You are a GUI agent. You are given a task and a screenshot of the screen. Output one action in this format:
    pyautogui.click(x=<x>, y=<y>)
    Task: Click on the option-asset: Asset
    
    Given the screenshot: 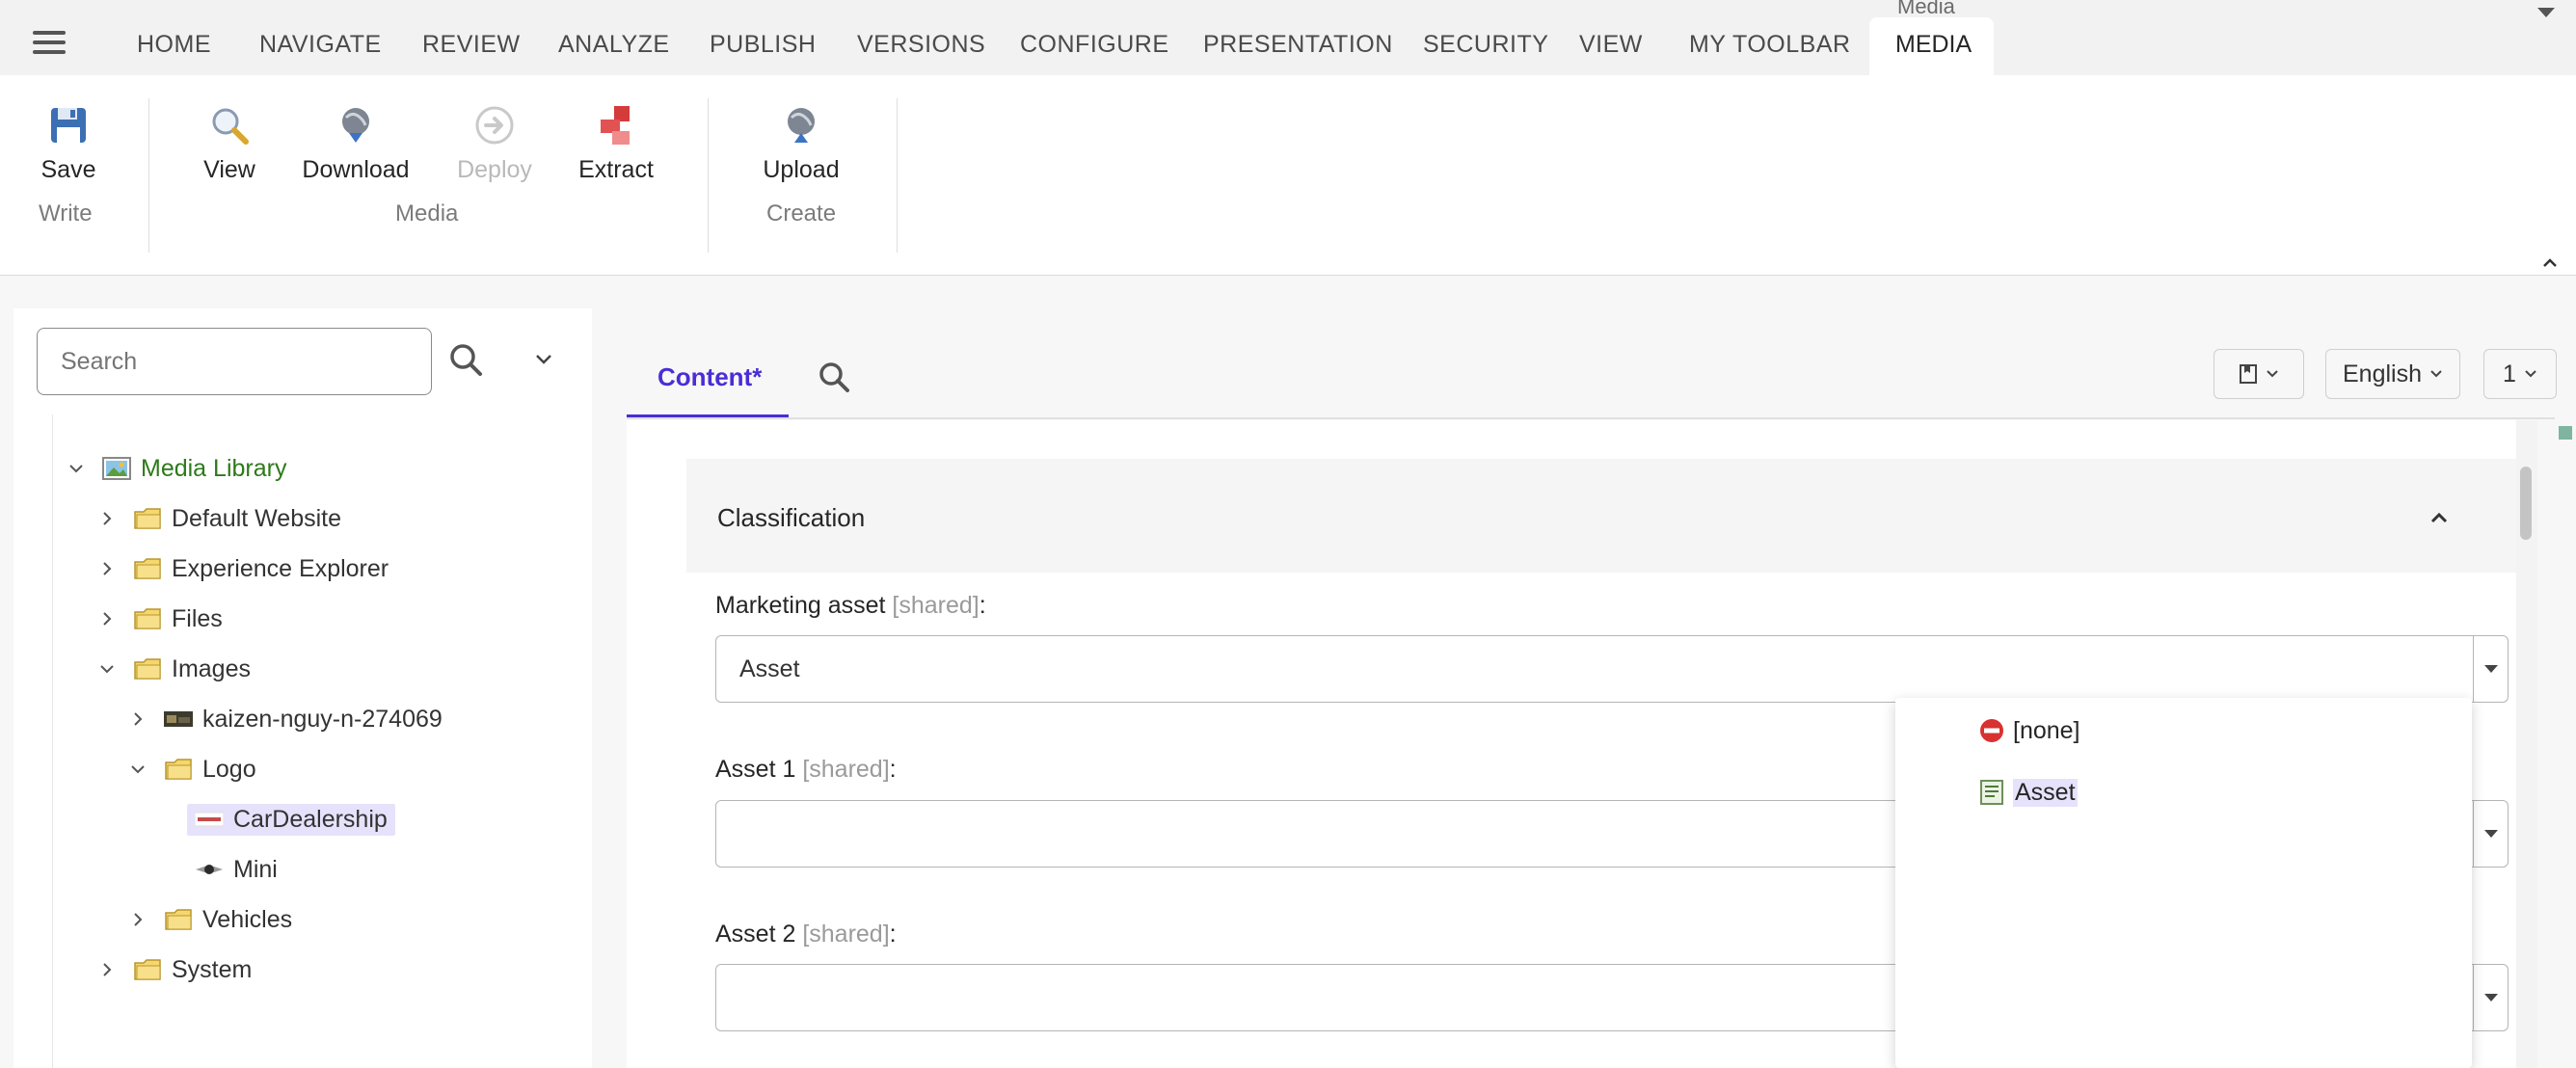 What is the action you would take?
    pyautogui.click(x=2028, y=793)
    